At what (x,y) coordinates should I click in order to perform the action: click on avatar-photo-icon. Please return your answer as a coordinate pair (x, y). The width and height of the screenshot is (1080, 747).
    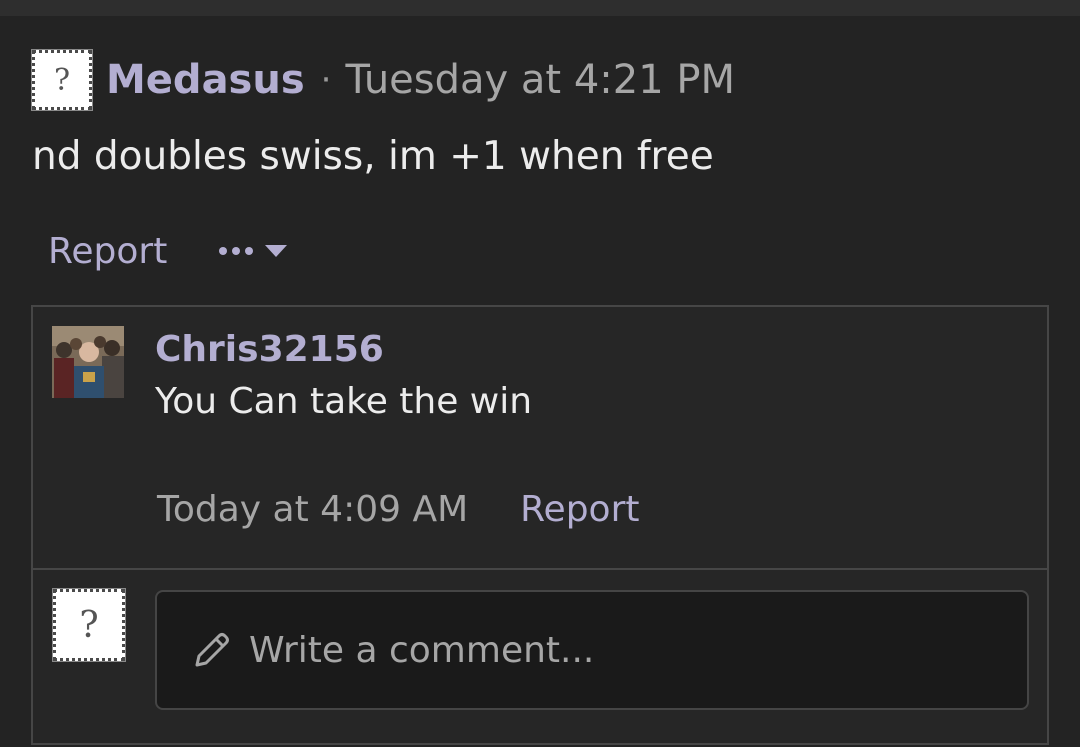
    Looking at the image, I should click on (88, 362).